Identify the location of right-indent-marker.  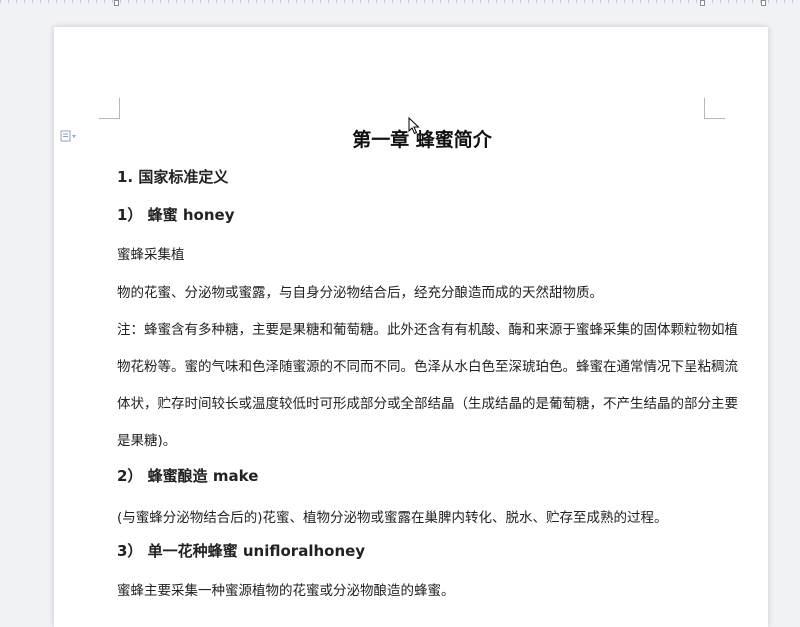
(702, 3).